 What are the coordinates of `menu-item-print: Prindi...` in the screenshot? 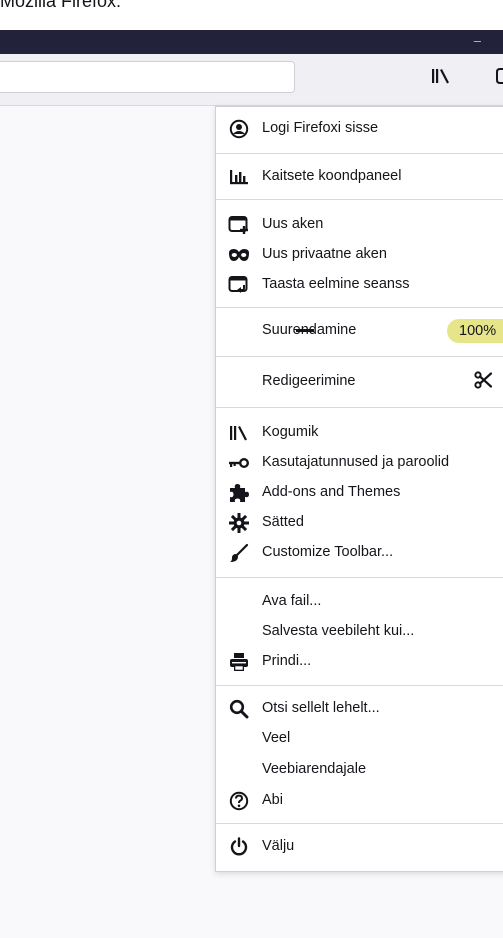 It's located at (359, 662).